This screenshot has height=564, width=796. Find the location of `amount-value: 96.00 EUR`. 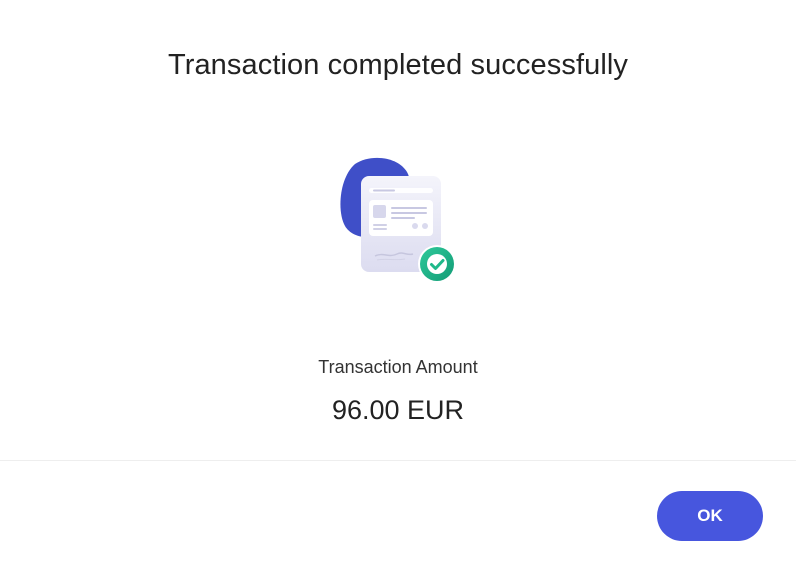

amount-value: 96.00 EUR is located at coordinates (398, 410).